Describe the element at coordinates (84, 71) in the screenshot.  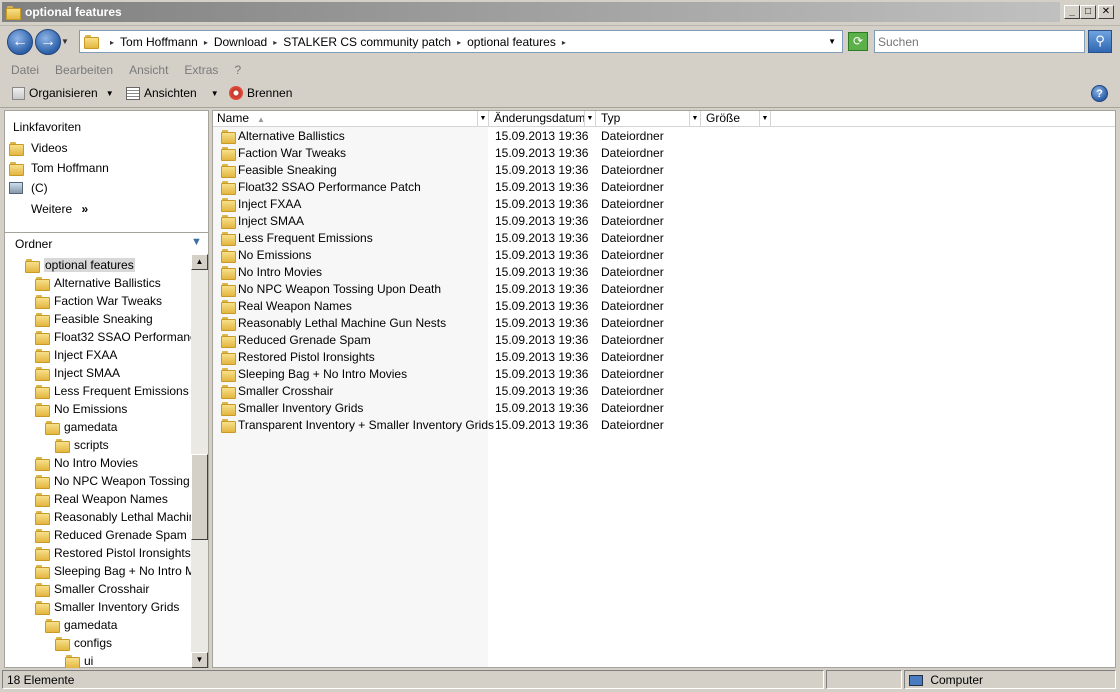
I see `menu-edit: Bearbeiten` at that location.